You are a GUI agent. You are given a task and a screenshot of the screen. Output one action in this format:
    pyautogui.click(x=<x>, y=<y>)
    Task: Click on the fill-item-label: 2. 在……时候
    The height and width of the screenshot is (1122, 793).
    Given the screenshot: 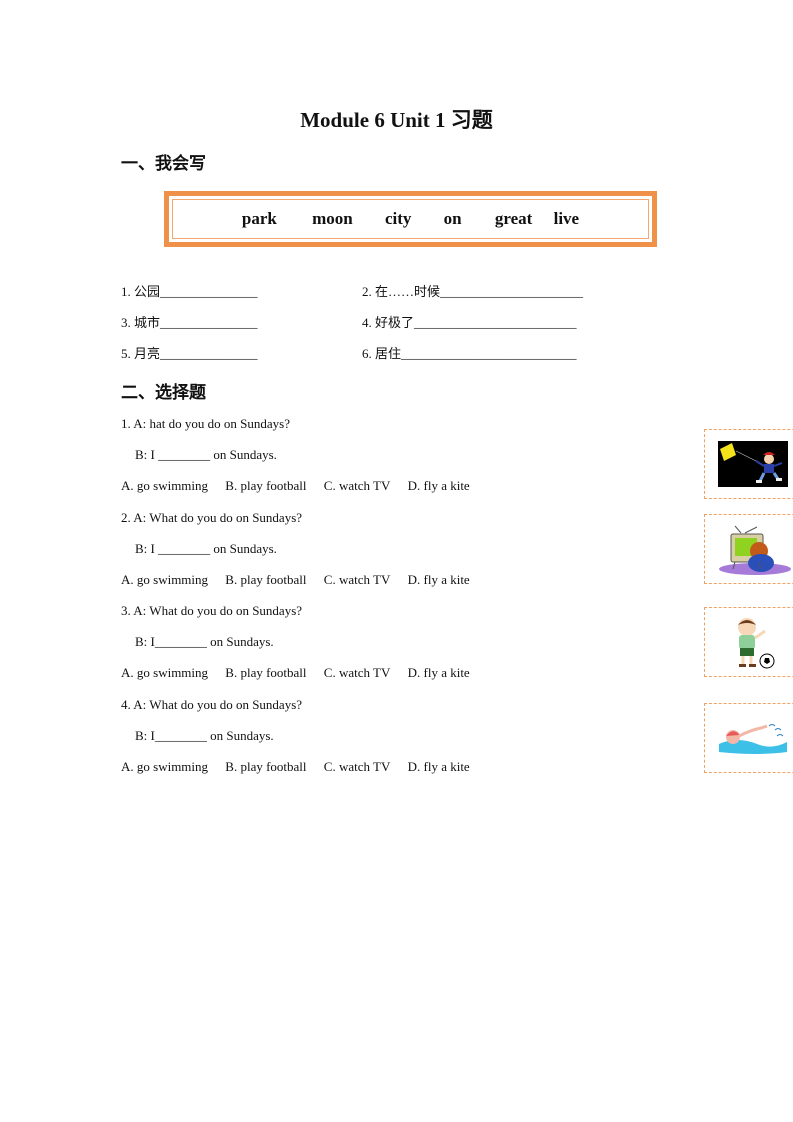 What is the action you would take?
    pyautogui.click(x=401, y=291)
    